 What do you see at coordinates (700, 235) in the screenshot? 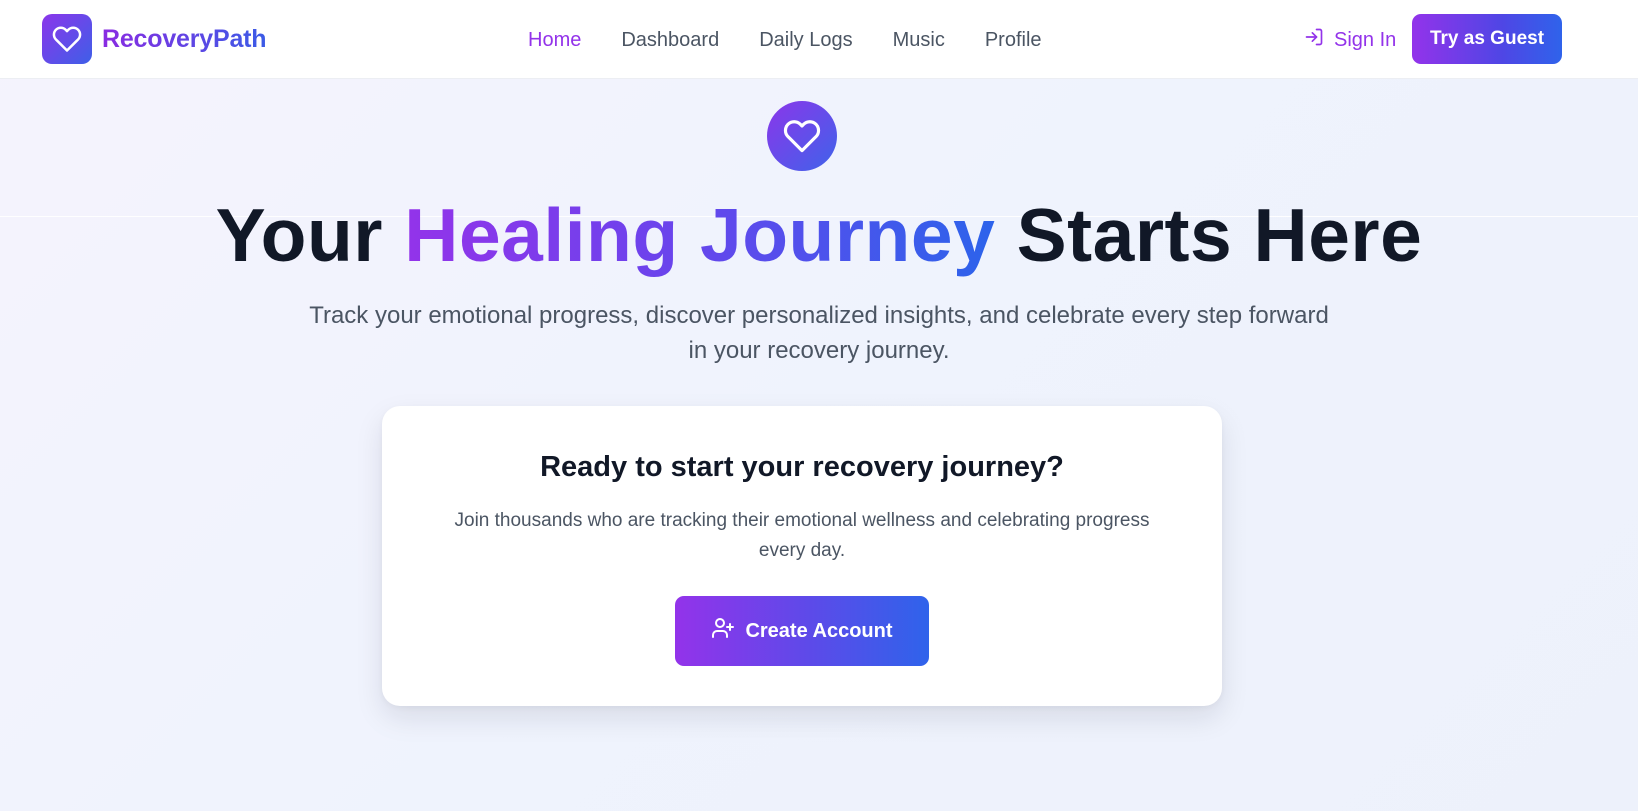
I see `hero-title-highlight: Healing Journey` at bounding box center [700, 235].